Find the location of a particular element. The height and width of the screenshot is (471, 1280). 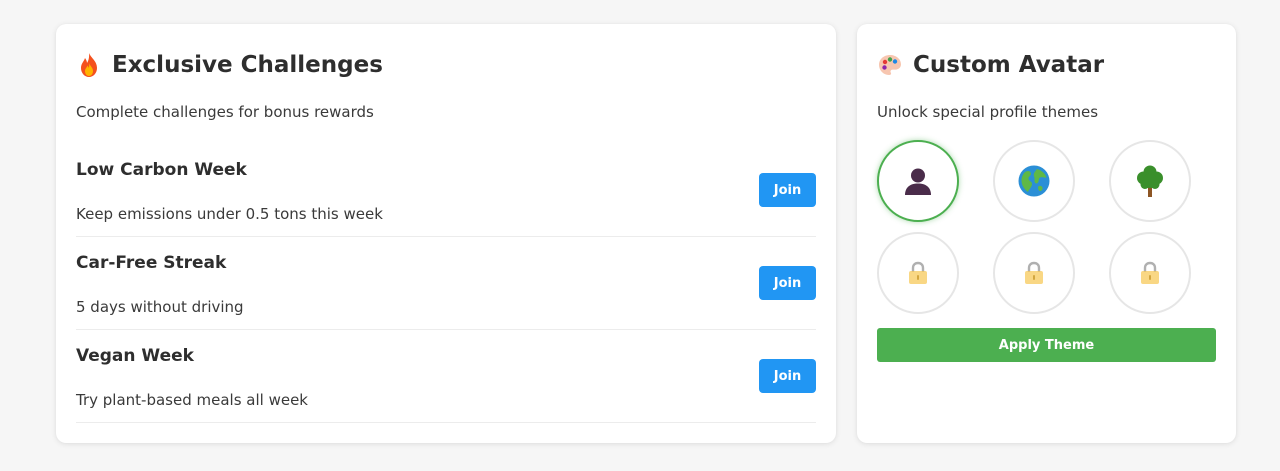

join-car-free-streak-button: Join is located at coordinates (787, 283).